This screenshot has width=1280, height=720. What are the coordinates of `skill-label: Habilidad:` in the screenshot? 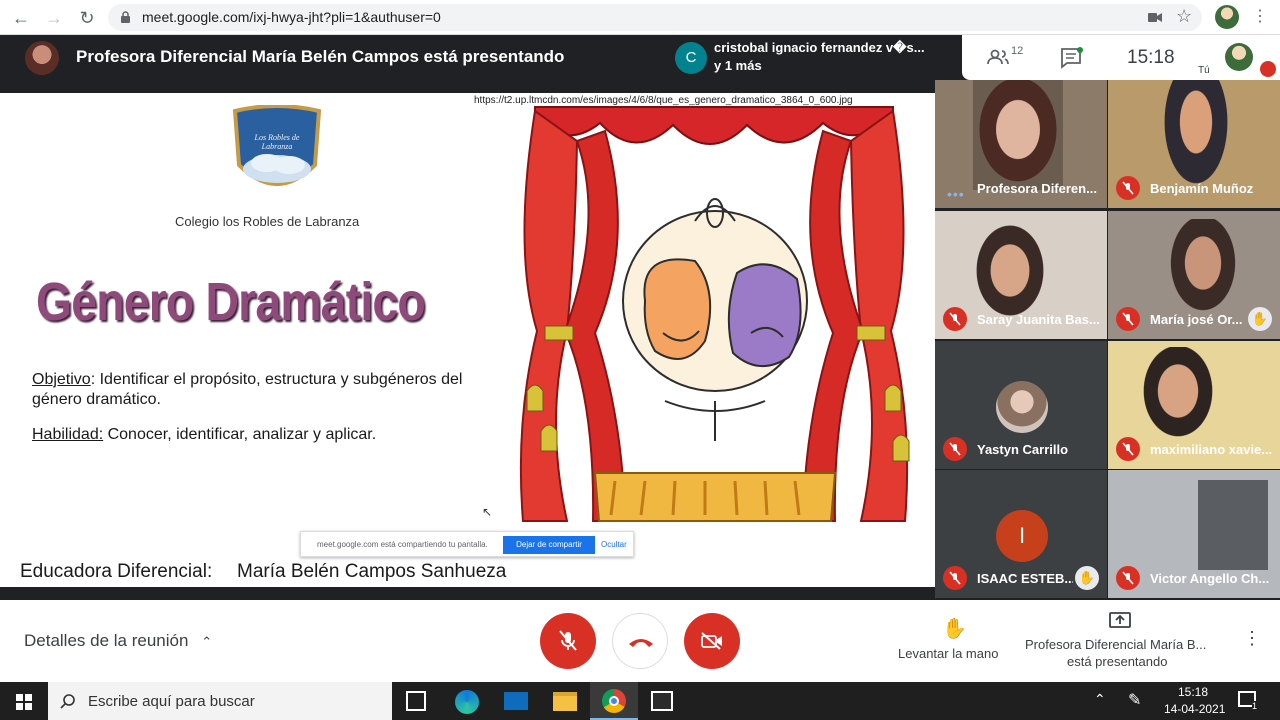 It's located at (68, 434).